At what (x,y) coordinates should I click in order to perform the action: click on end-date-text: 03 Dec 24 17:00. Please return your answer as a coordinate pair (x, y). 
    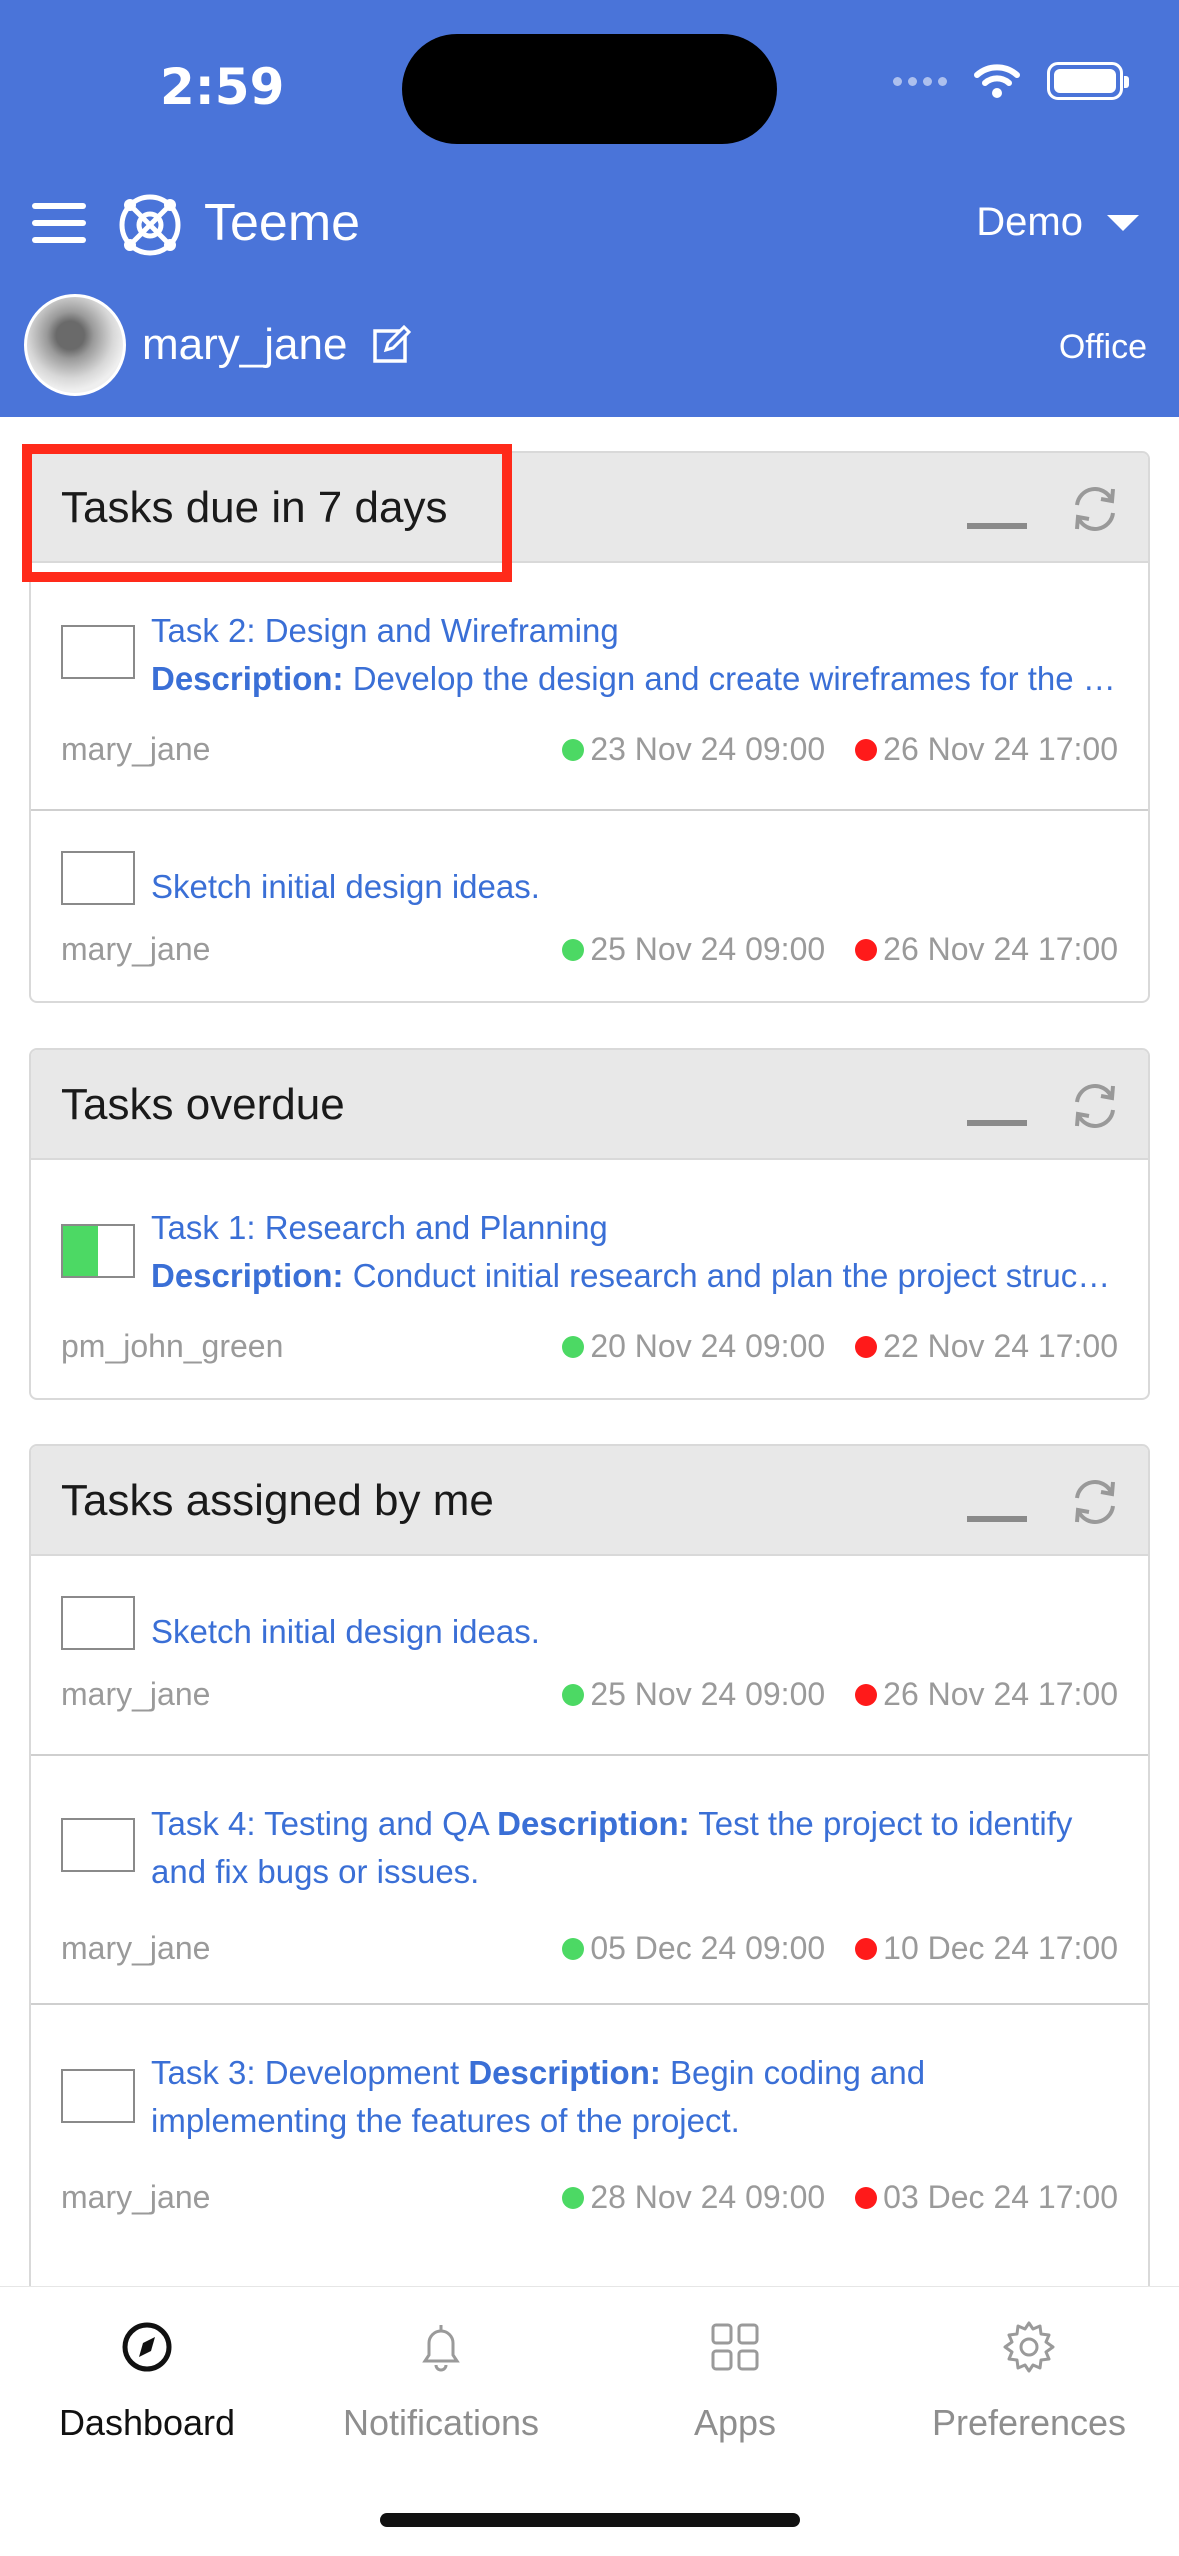
    Looking at the image, I should click on (1000, 2197).